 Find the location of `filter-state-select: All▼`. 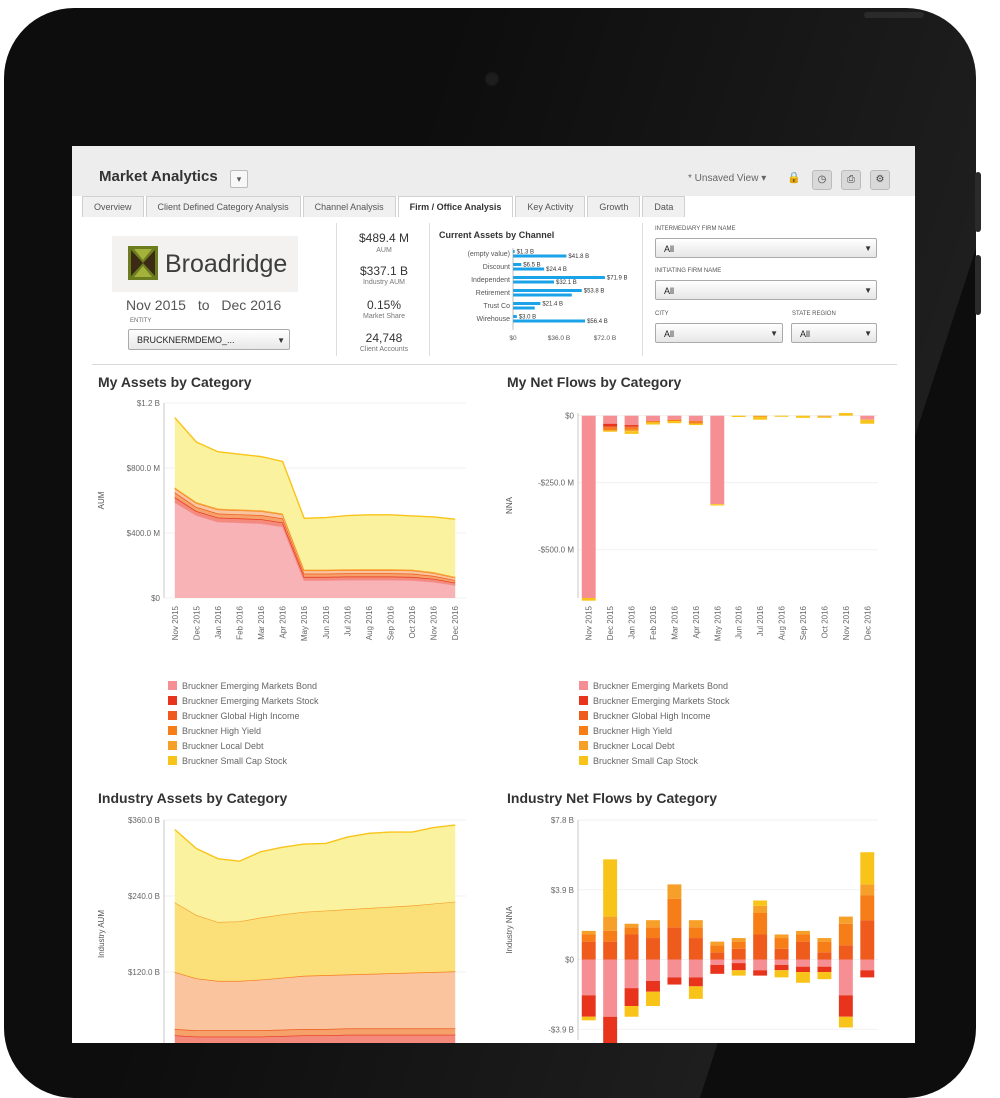

filter-state-select: All▼ is located at coordinates (834, 333).